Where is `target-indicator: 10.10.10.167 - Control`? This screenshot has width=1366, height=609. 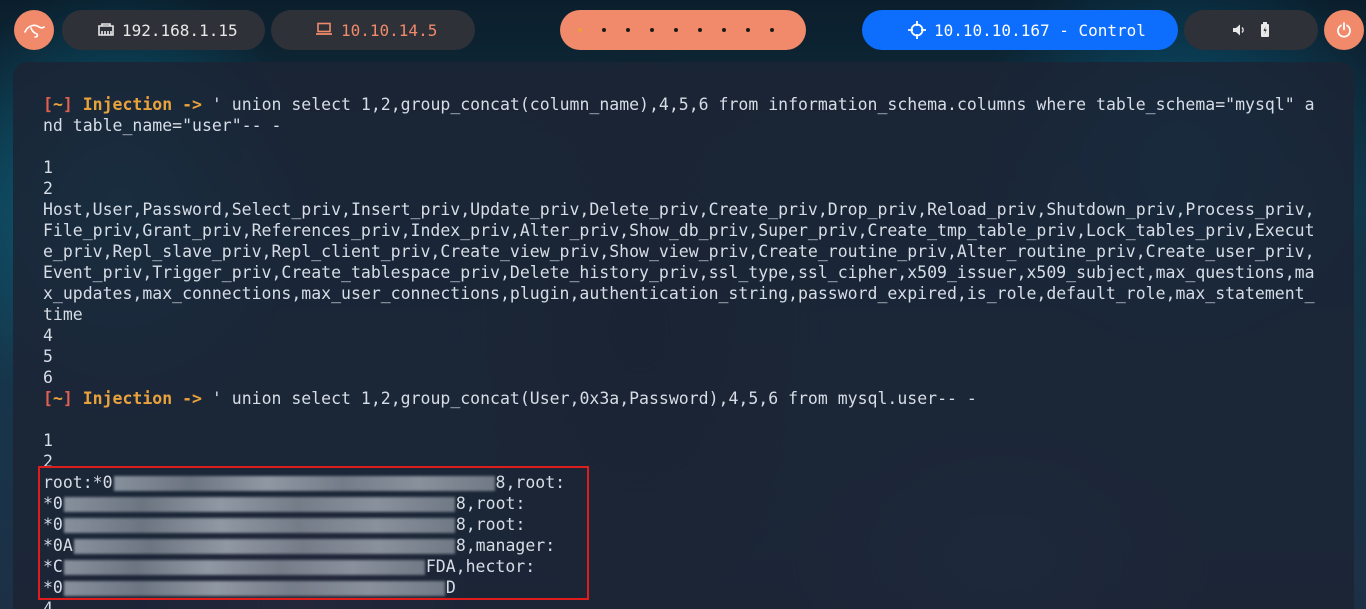 target-indicator: 10.10.10.167 - Control is located at coordinates (1020, 30).